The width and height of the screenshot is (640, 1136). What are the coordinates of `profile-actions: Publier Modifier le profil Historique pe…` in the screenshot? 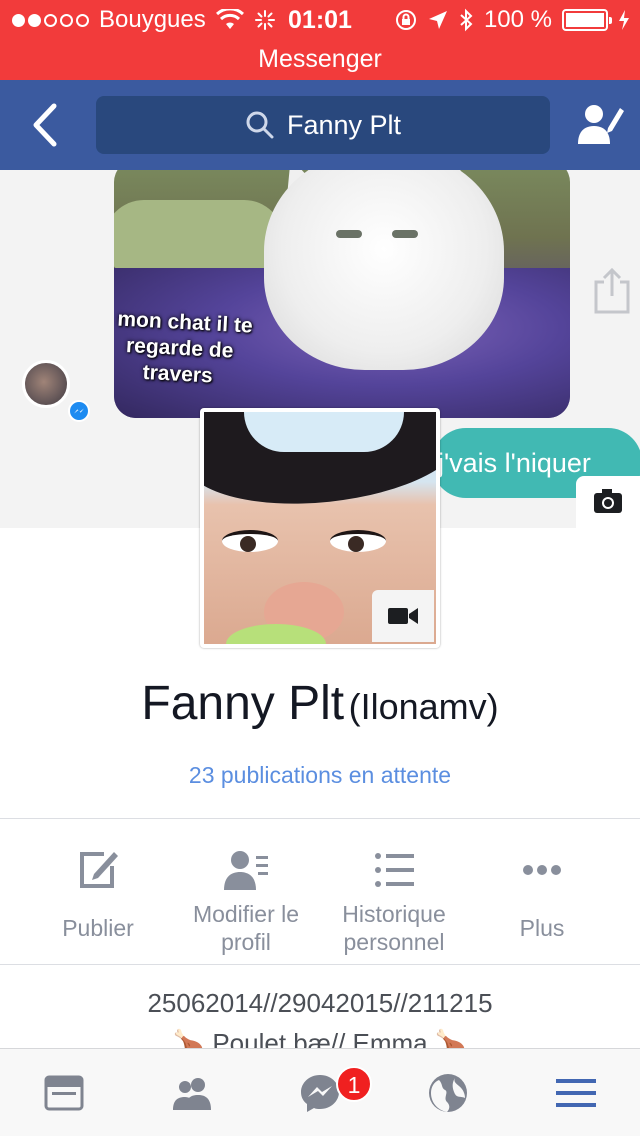 It's located at (320, 895).